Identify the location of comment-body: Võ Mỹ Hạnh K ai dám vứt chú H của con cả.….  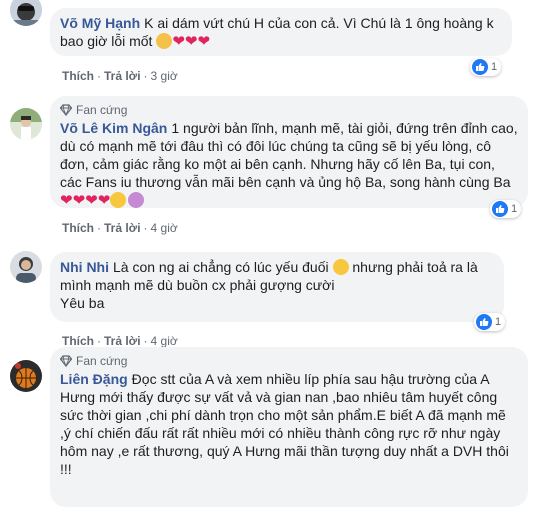
(281, 32).